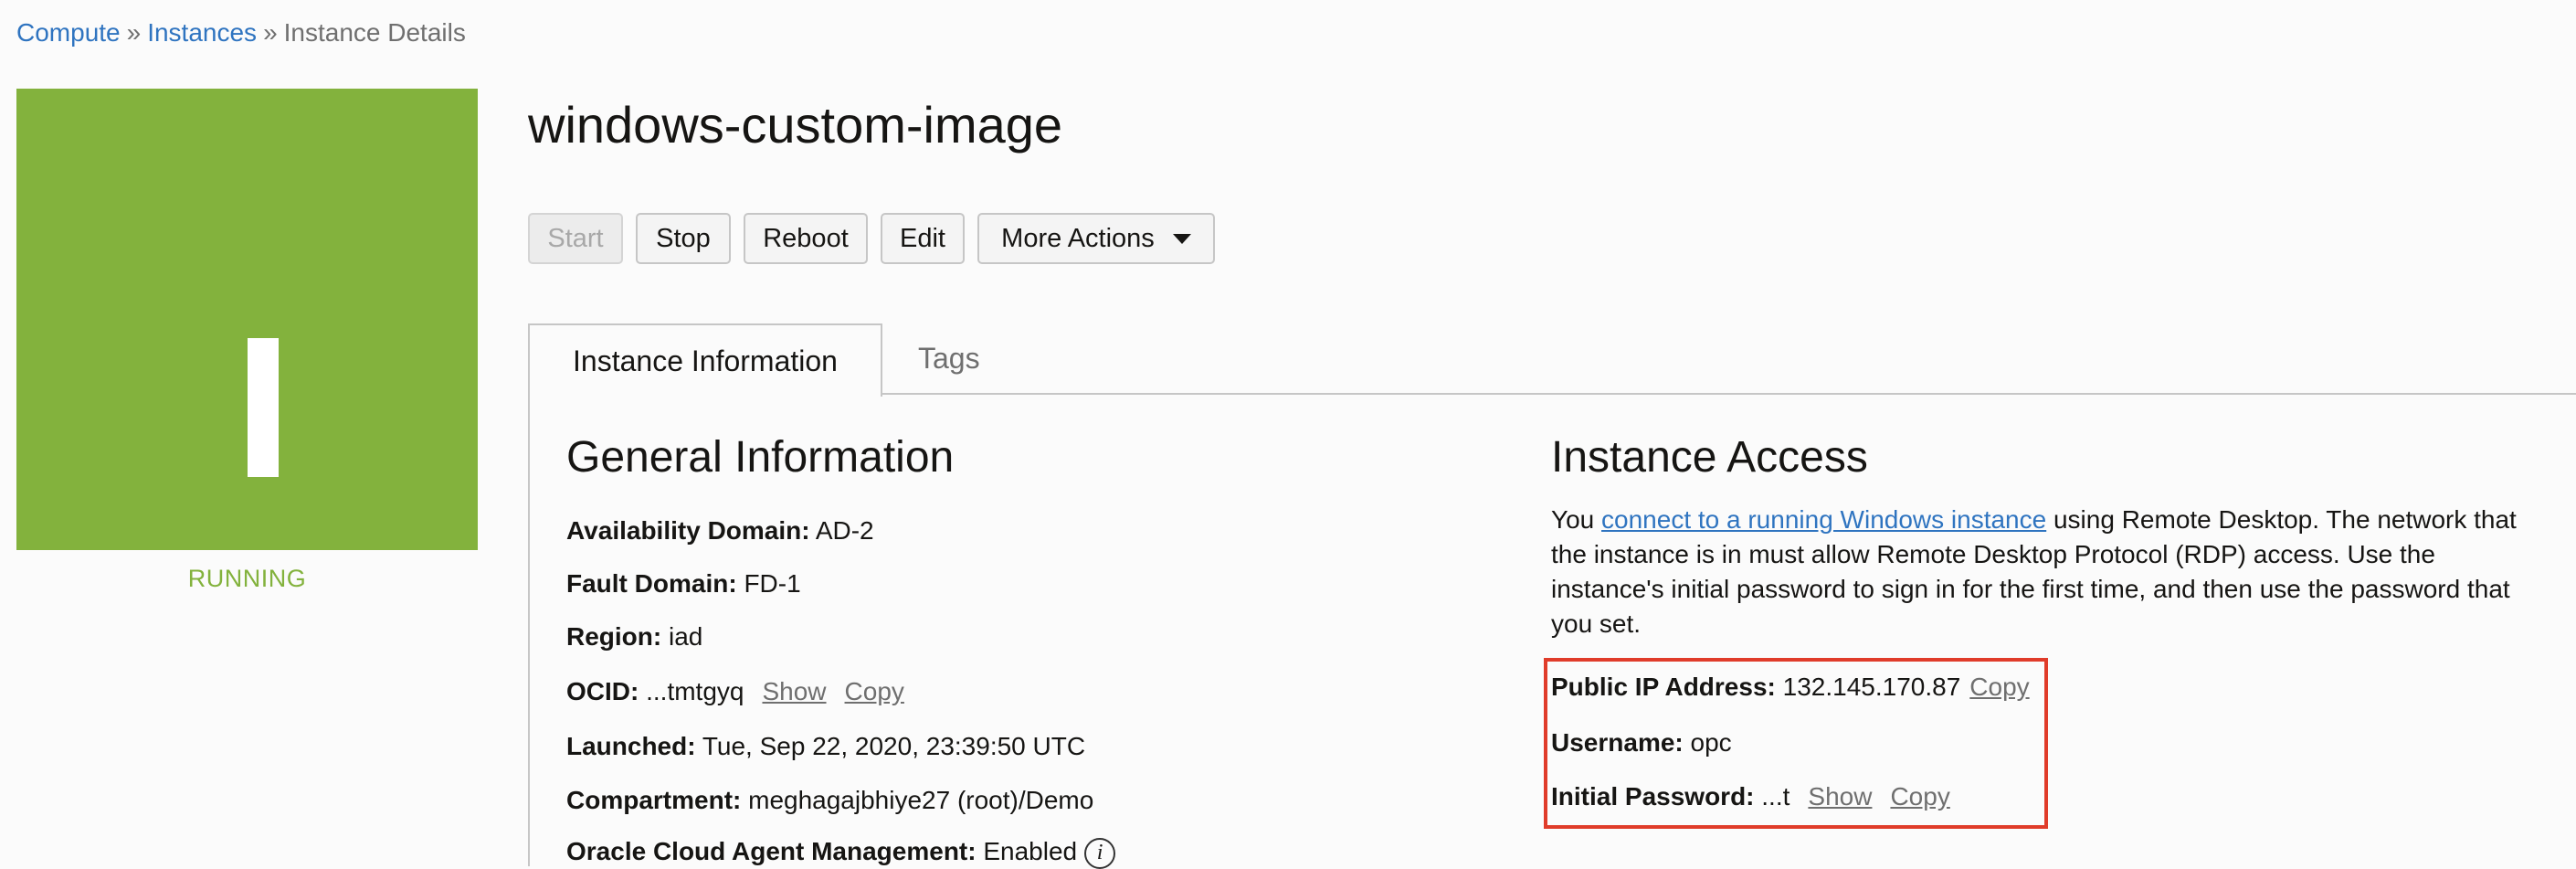  Describe the element at coordinates (683, 238) in the screenshot. I see `stop-button: Stop` at that location.